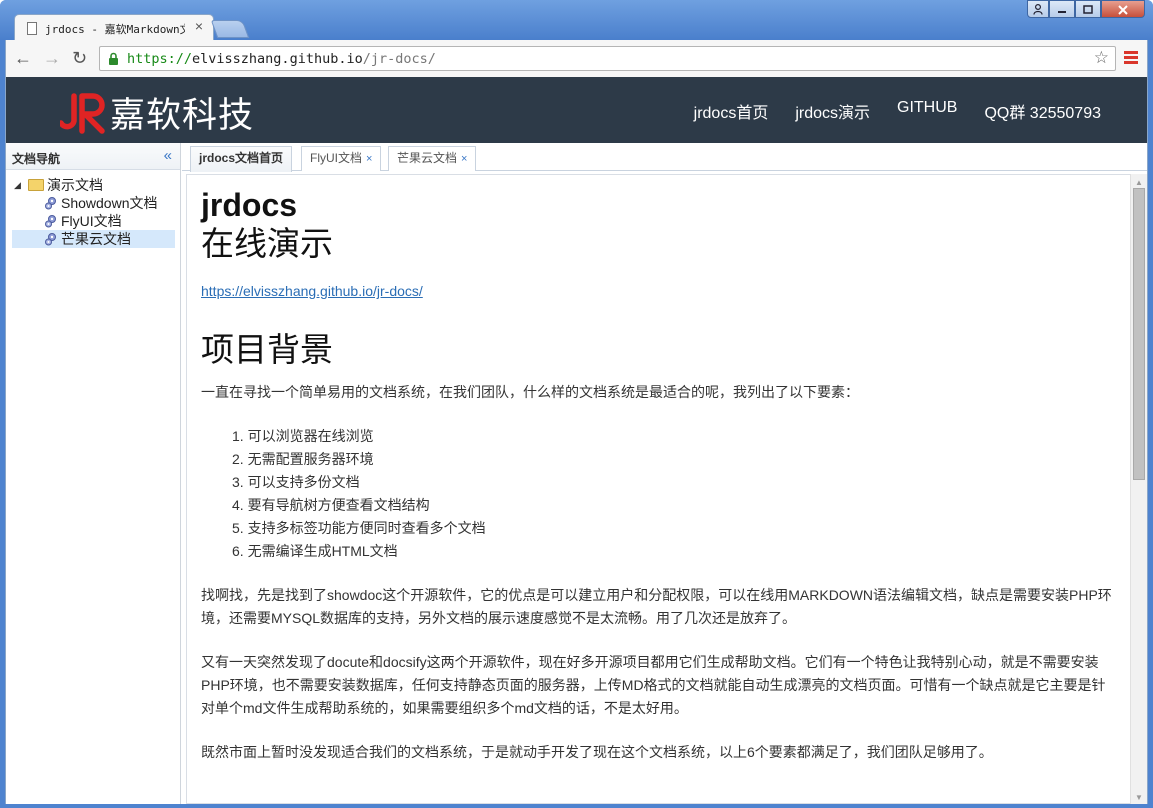 Image resolution: width=1153 pixels, height=808 pixels. I want to click on address-bar: https://elvisszhang.github.io/jr-docs/ ☆, so click(607, 58).